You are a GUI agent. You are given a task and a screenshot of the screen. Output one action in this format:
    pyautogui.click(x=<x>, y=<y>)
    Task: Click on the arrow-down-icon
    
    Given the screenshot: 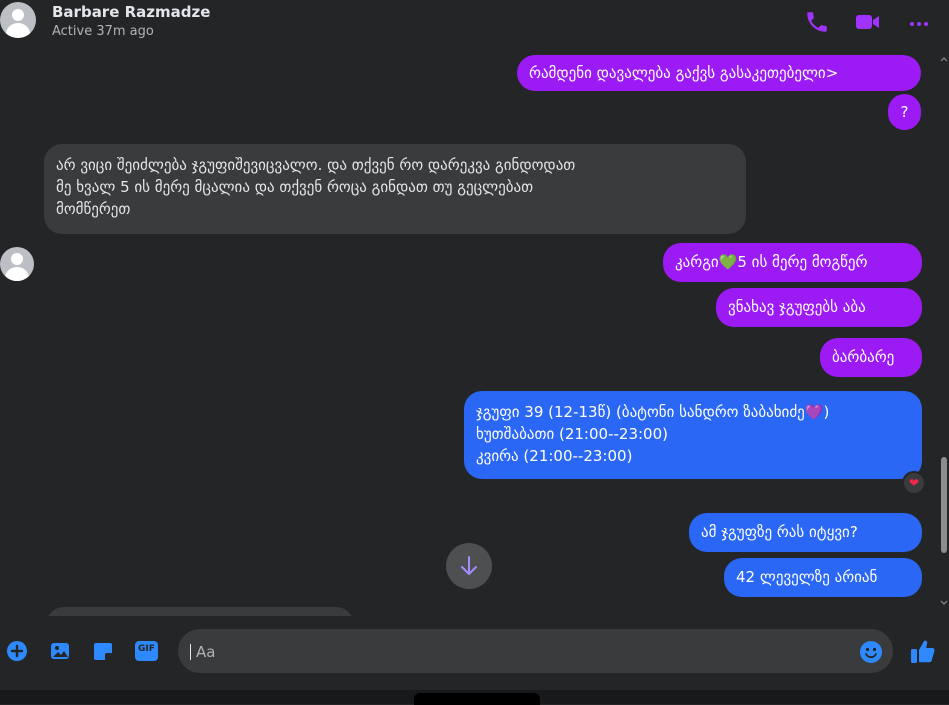 What is the action you would take?
    pyautogui.click(x=469, y=565)
    